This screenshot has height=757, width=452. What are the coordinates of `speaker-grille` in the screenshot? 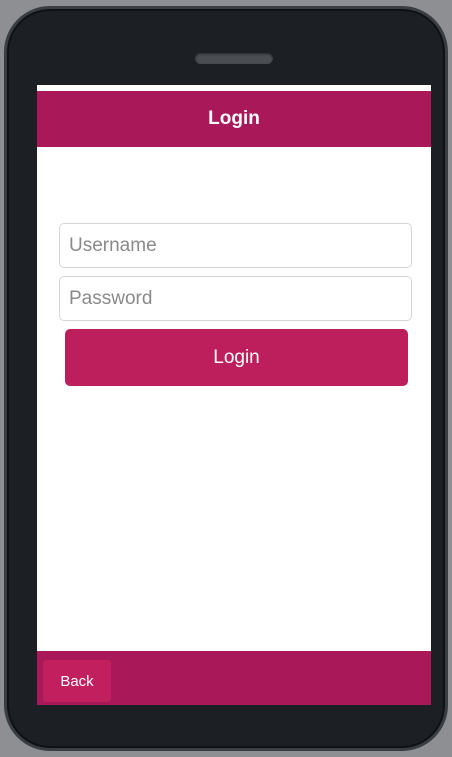 It's located at (234, 58).